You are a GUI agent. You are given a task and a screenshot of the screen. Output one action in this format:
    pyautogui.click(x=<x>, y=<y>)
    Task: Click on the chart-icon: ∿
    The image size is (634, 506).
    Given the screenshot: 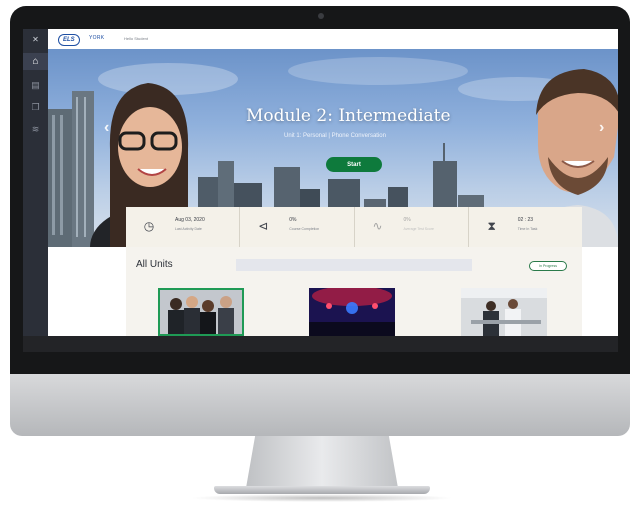 What is the action you would take?
    pyautogui.click(x=377, y=226)
    